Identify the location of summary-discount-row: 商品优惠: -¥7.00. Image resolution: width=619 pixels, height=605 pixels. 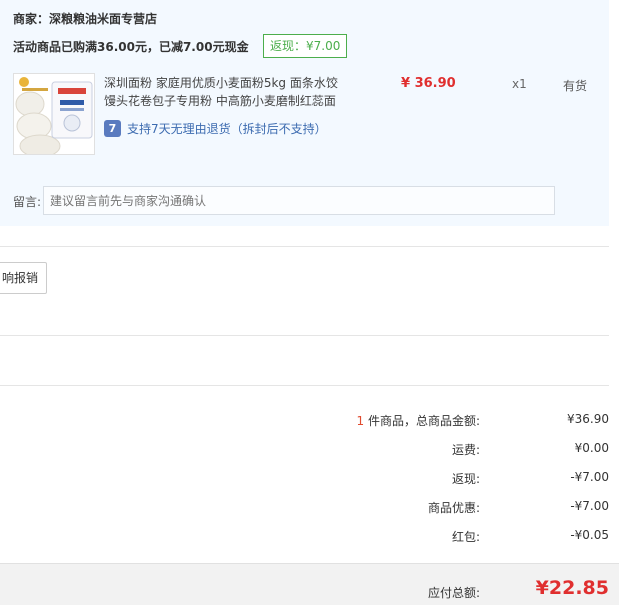
(304, 509).